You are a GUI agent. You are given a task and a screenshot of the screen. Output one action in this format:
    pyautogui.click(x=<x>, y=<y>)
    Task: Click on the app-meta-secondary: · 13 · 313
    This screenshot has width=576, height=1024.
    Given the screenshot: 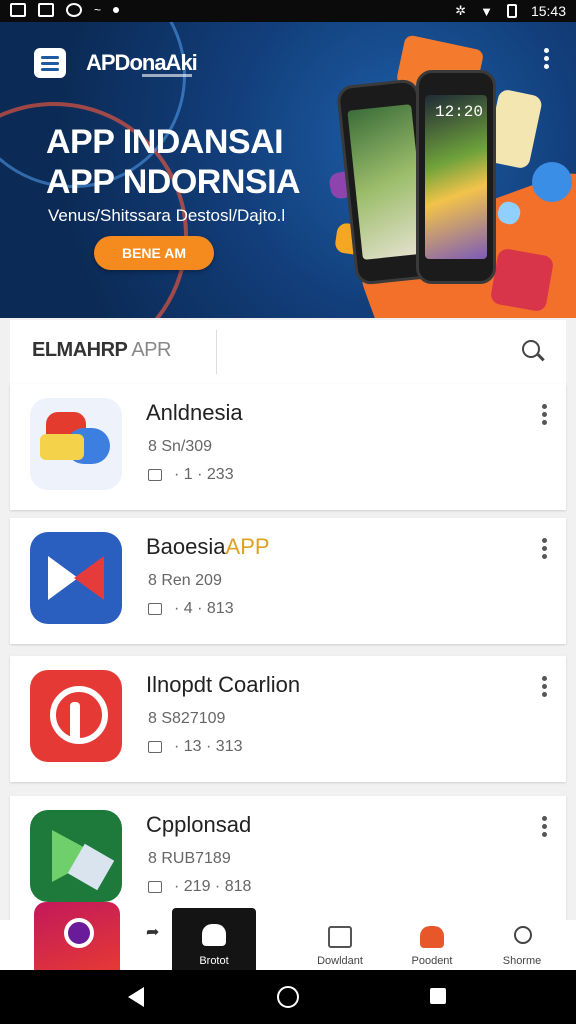 What is the action you would take?
    pyautogui.click(x=195, y=747)
    